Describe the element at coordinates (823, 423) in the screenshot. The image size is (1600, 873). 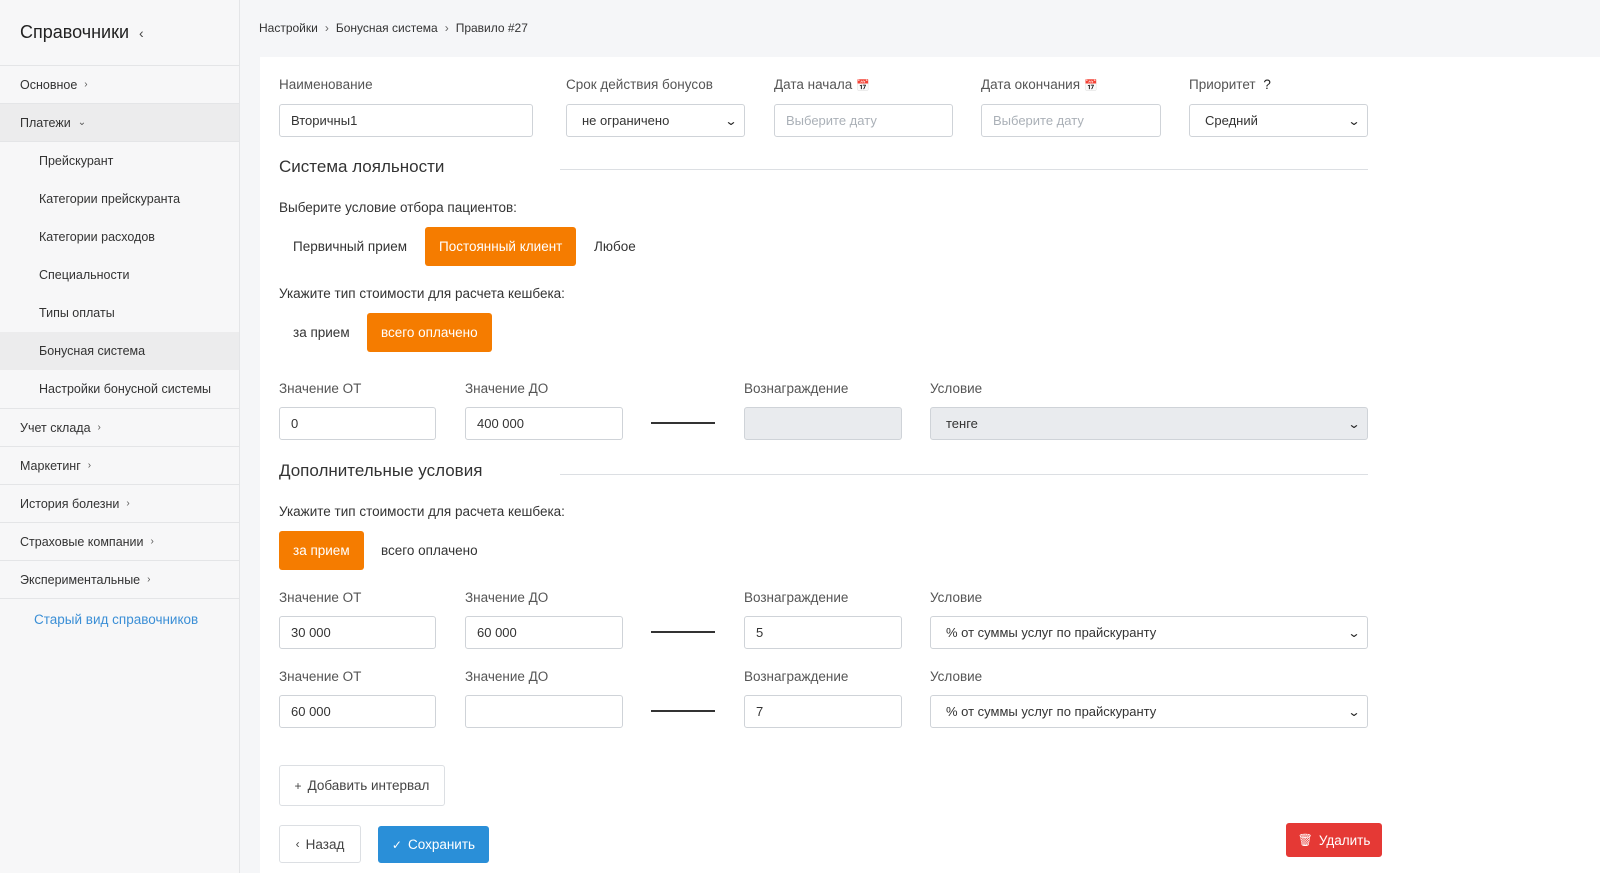
I see `reward-input` at that location.